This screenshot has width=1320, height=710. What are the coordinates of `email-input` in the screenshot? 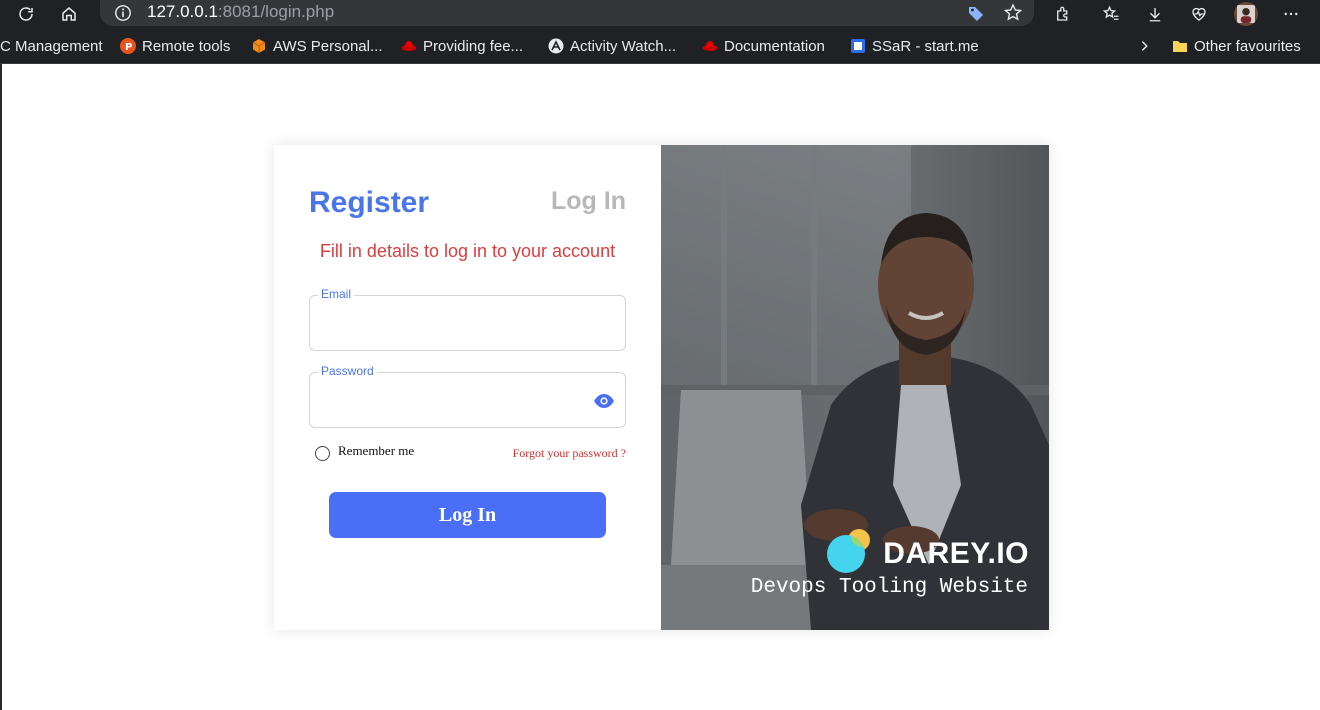 It's located at (455, 324).